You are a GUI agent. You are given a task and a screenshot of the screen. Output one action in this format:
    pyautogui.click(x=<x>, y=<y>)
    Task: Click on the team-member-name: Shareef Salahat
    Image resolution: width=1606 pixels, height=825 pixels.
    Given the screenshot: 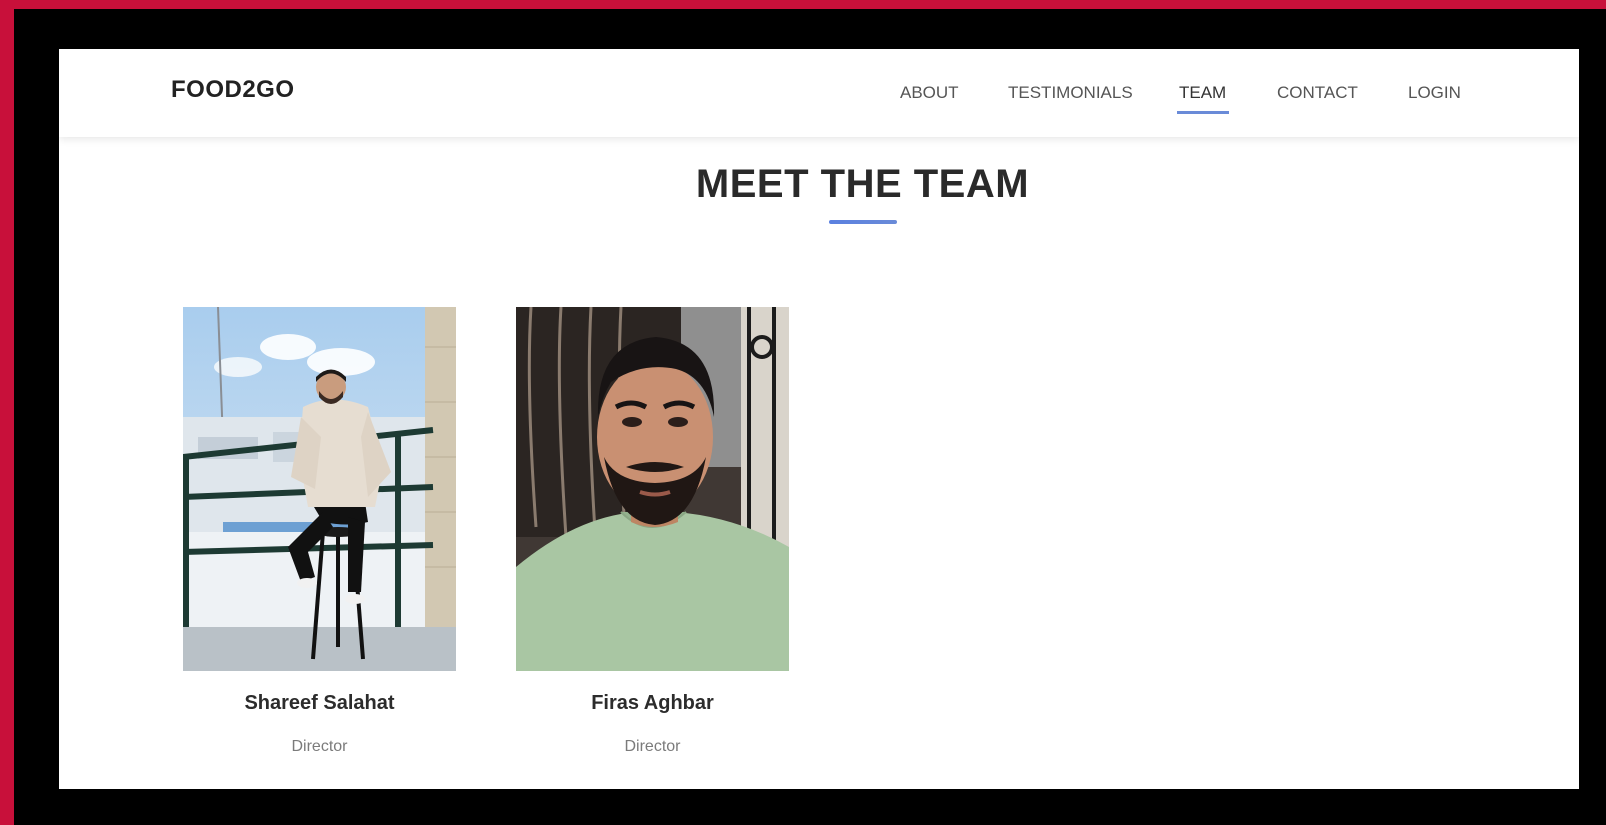 What is the action you would take?
    pyautogui.click(x=319, y=703)
    